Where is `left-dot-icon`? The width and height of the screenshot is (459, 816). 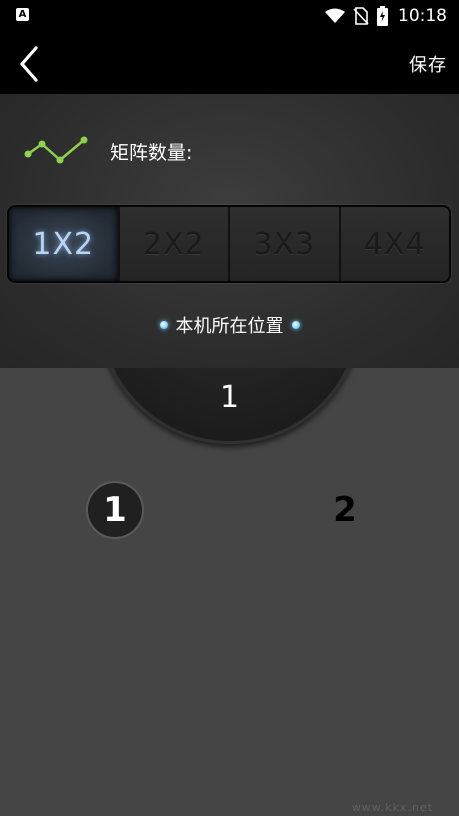
left-dot-icon is located at coordinates (163, 325).